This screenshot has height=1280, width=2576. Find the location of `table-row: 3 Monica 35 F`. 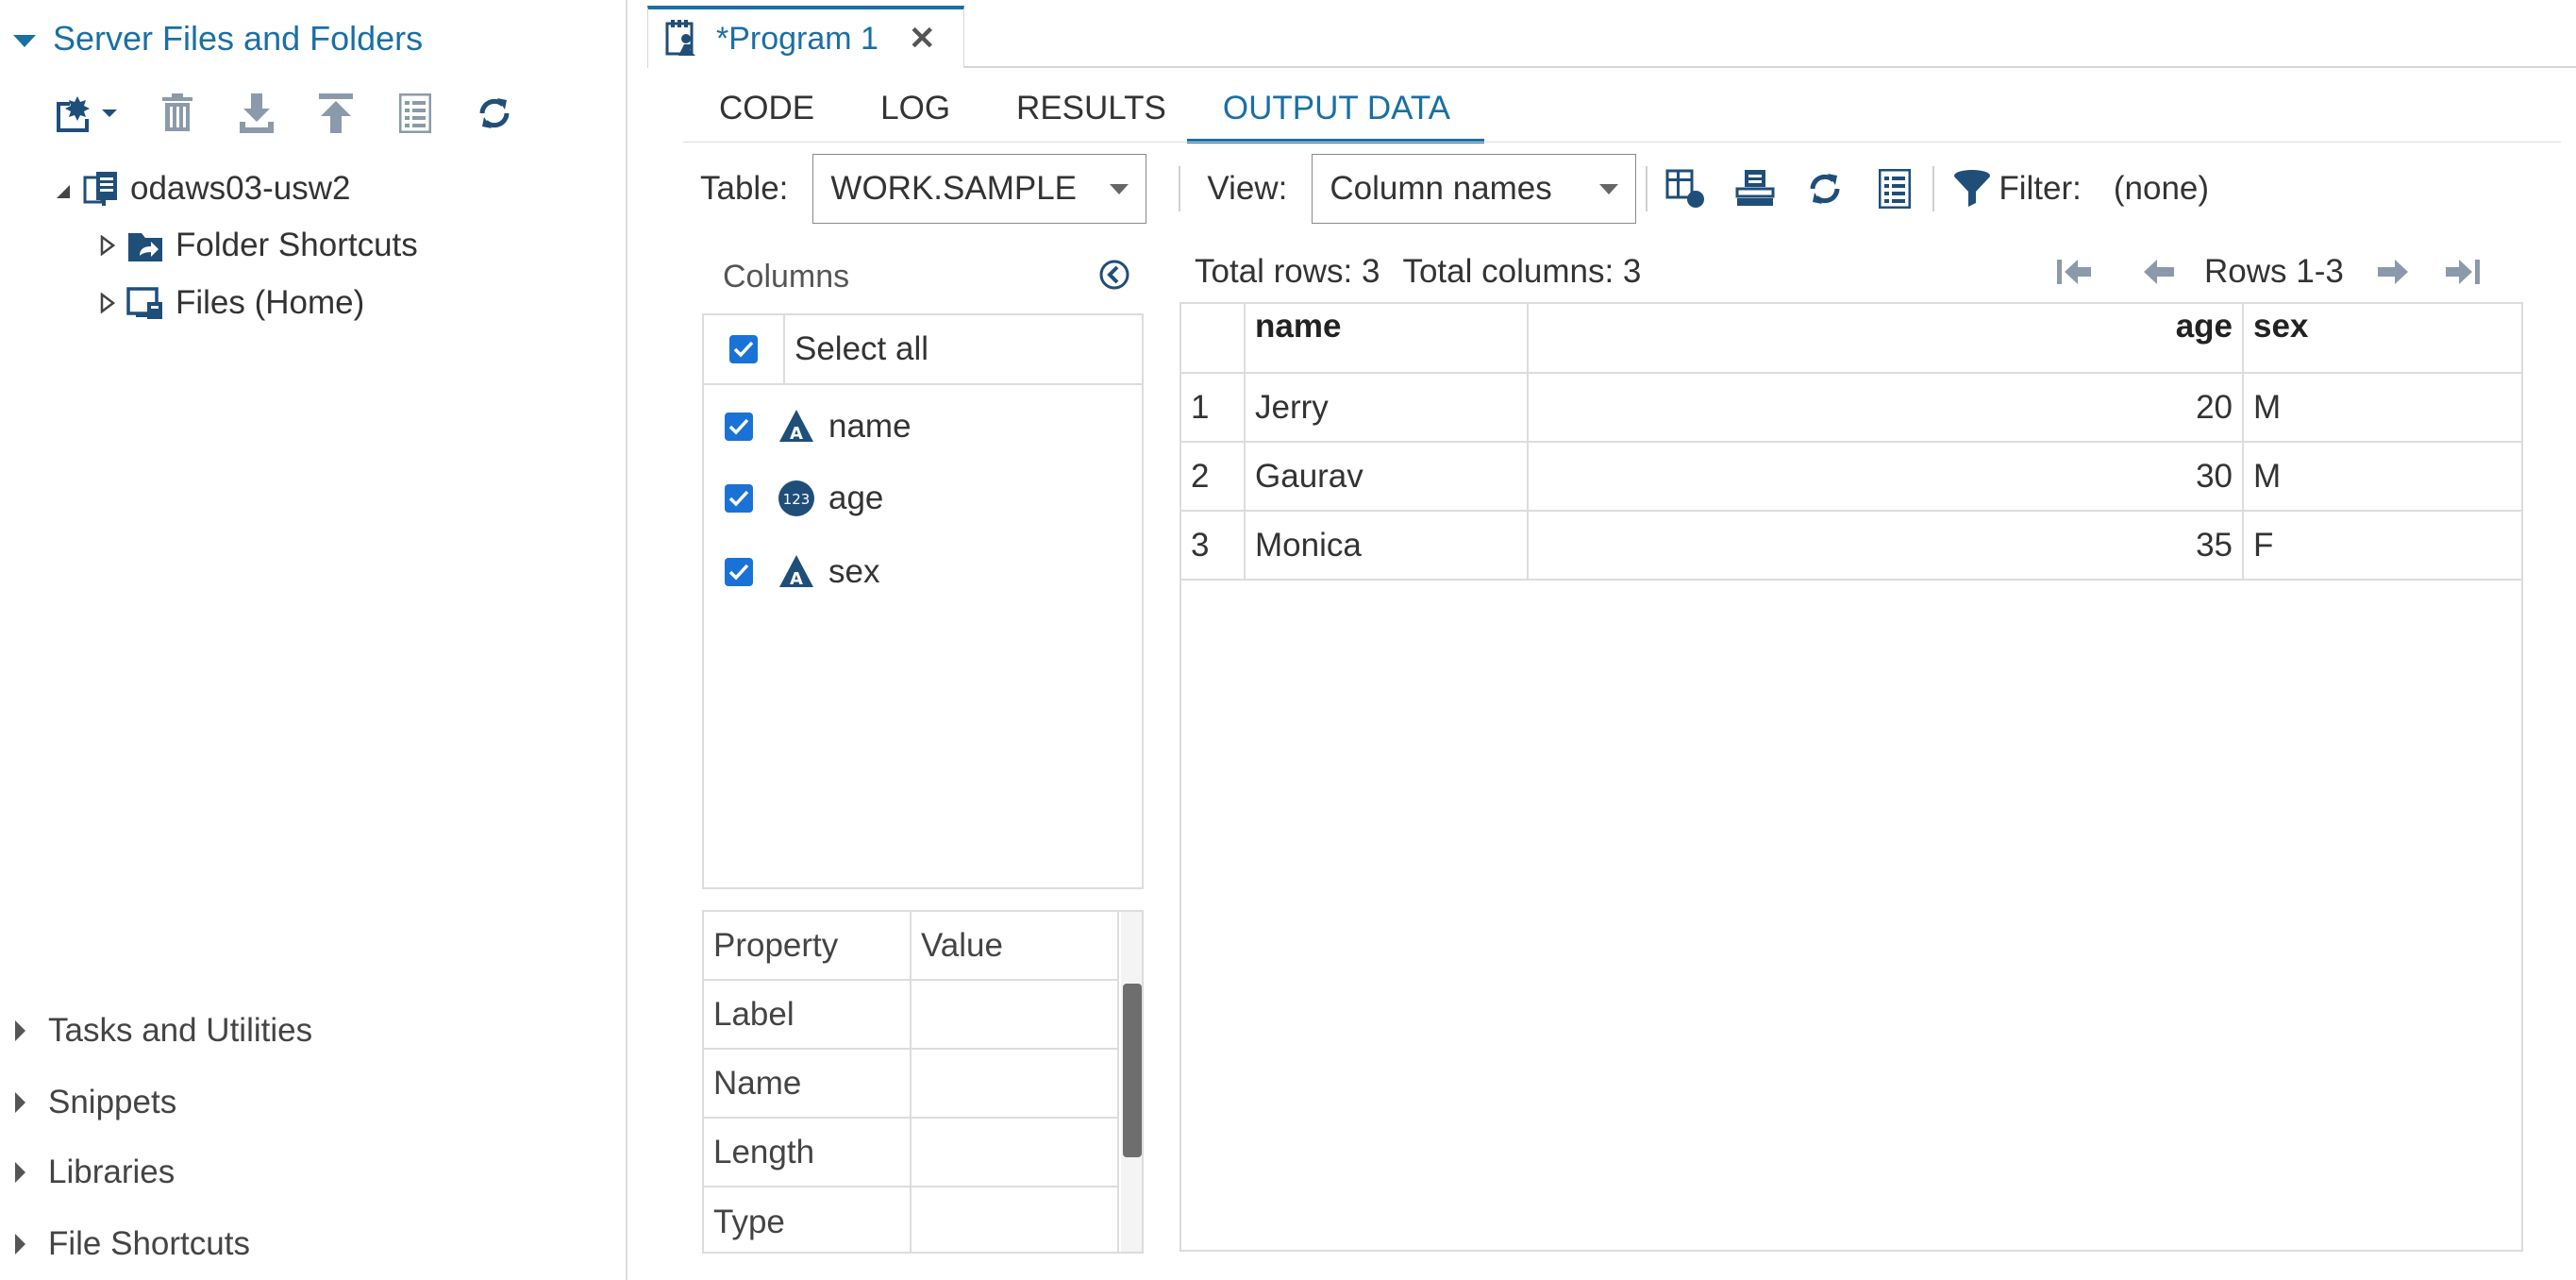

table-row: 3 Monica 35 F is located at coordinates (1851, 546).